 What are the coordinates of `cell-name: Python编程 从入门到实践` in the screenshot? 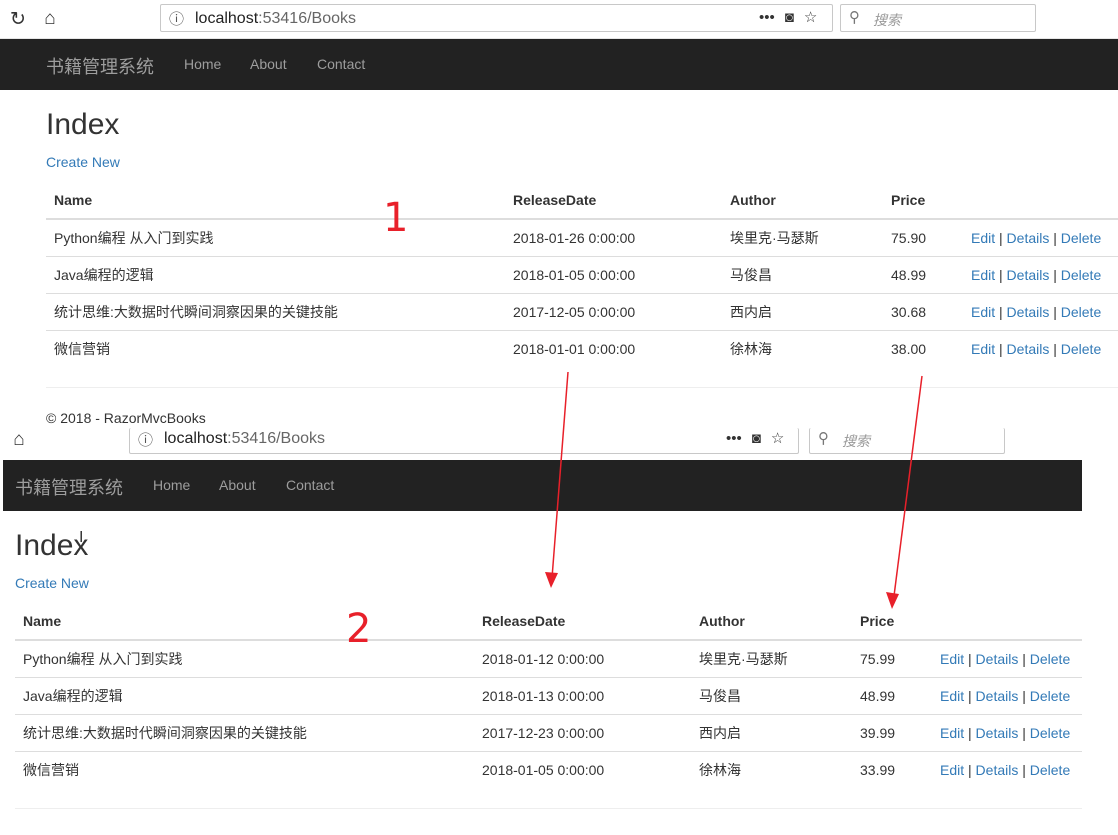 It's located at (103, 658).